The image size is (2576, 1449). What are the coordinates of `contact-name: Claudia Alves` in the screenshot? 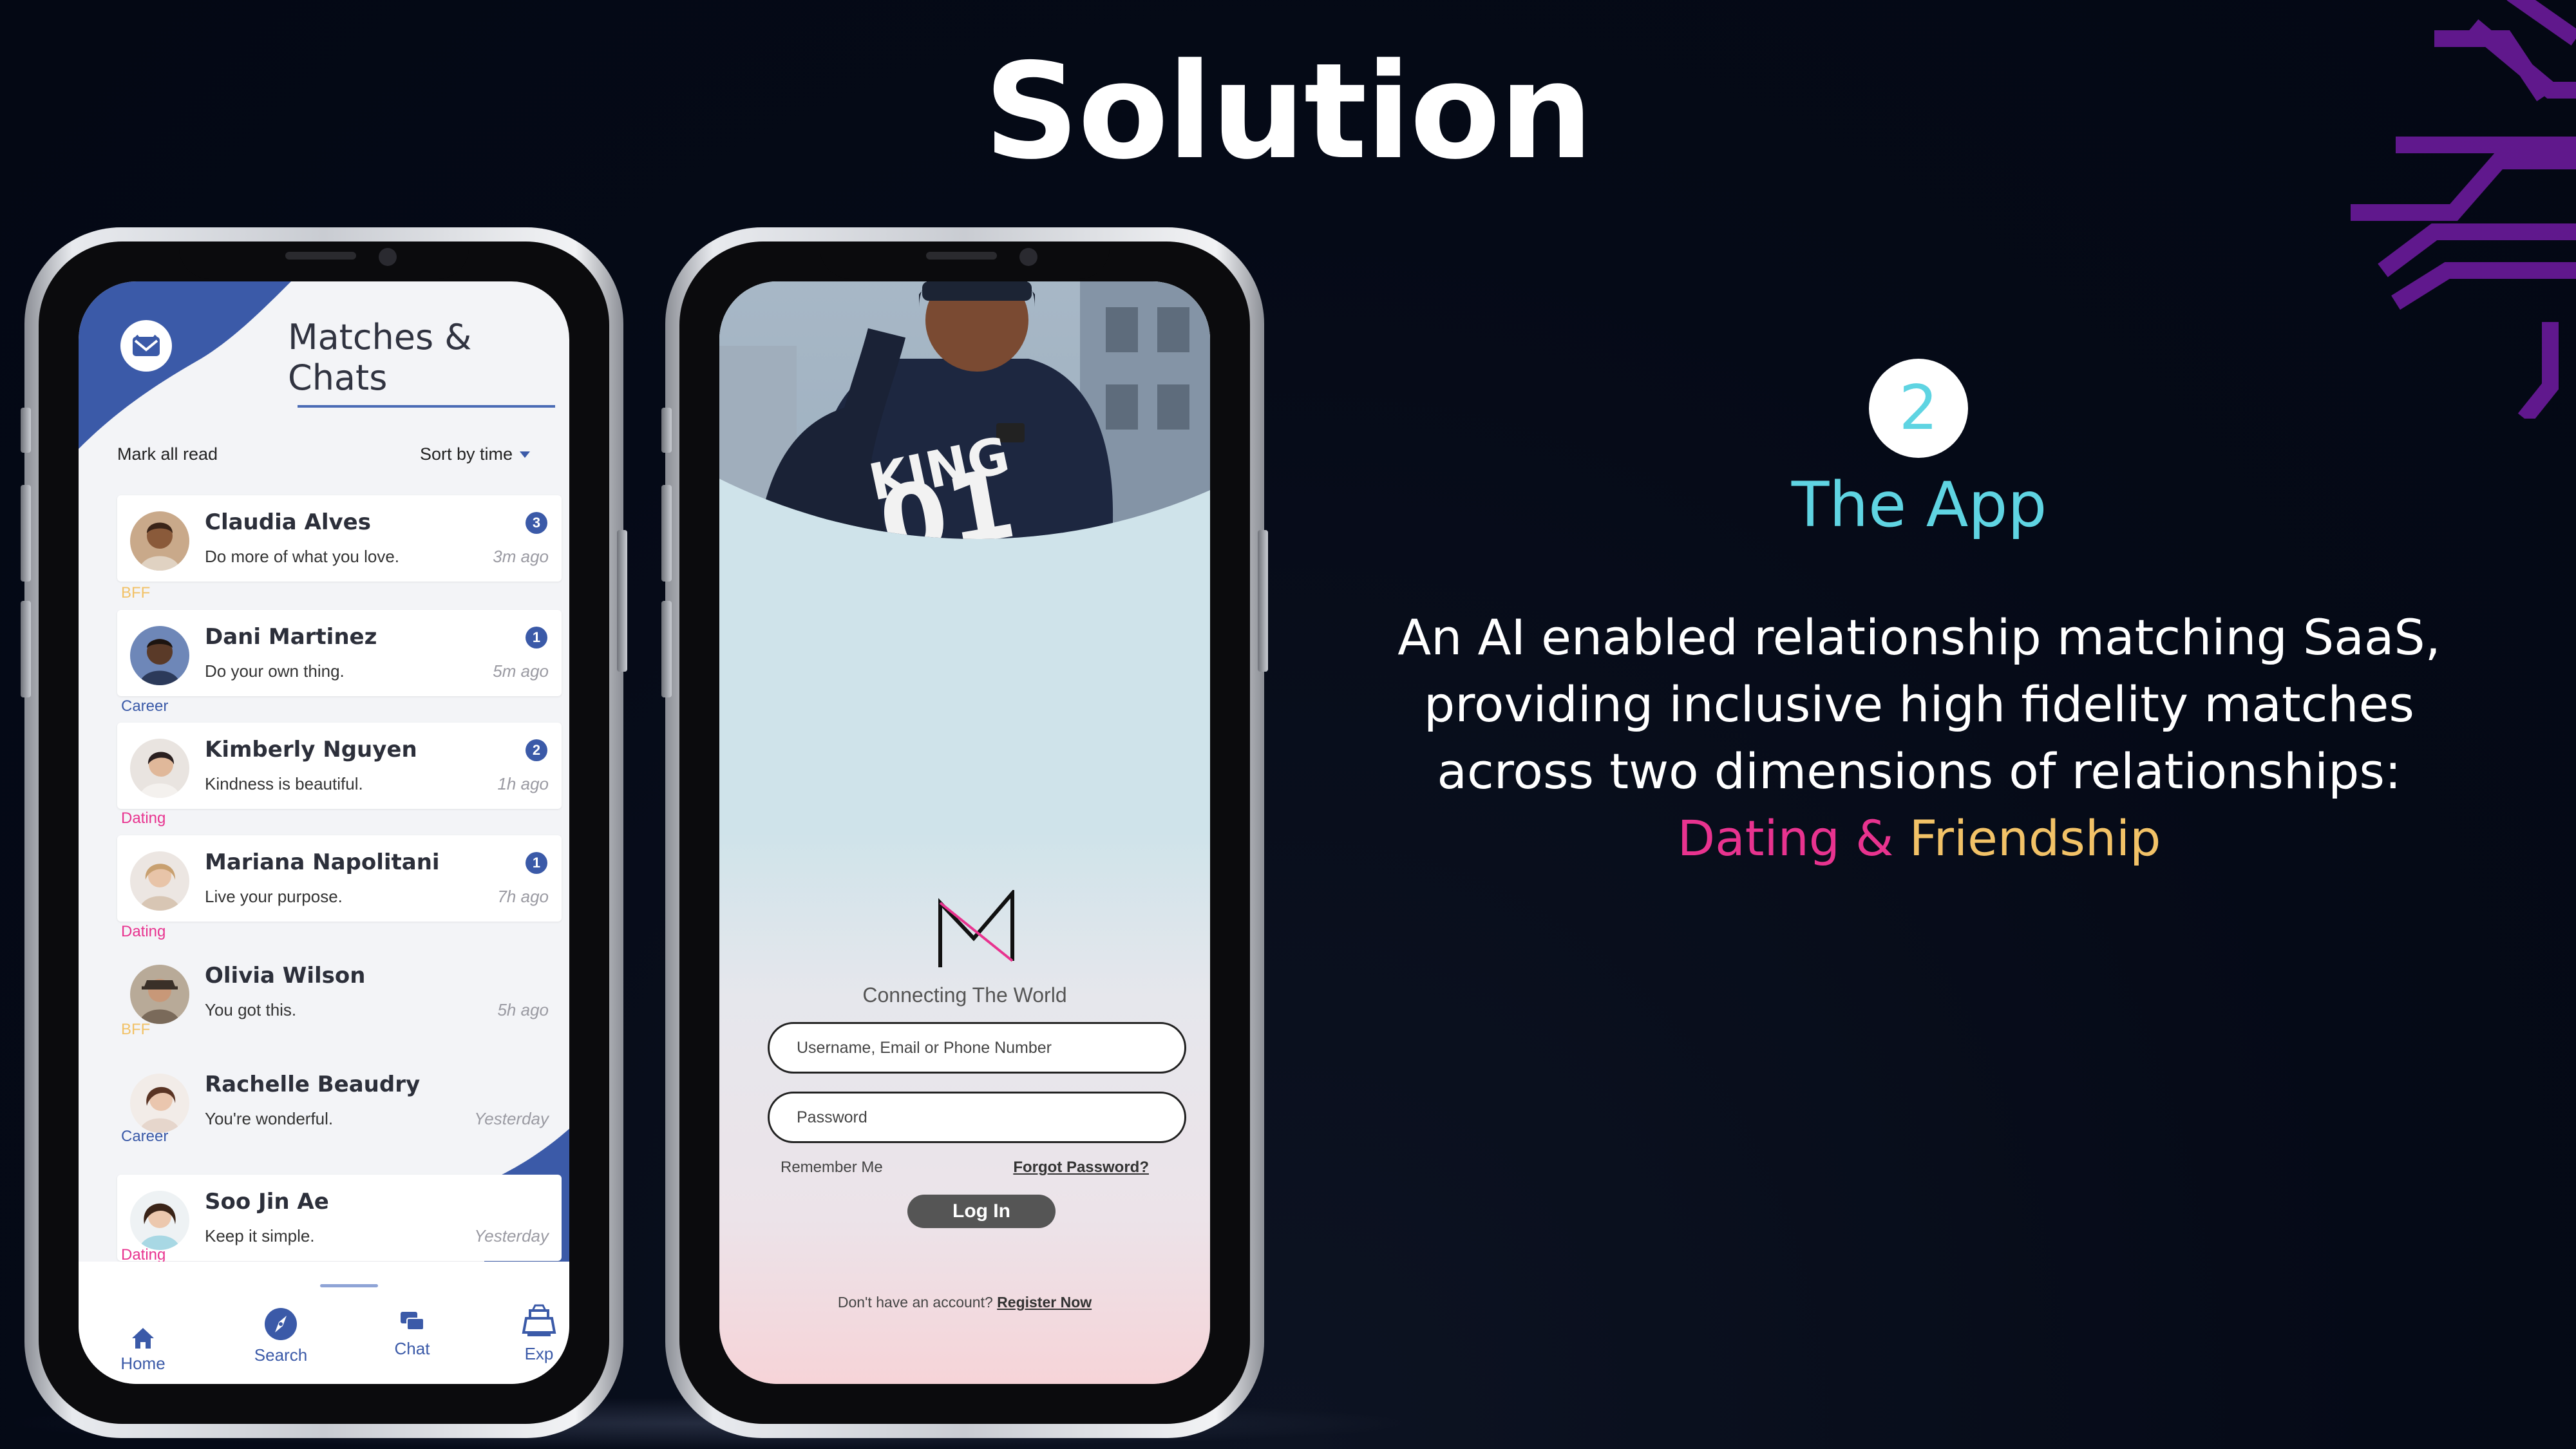 It's located at (288, 522).